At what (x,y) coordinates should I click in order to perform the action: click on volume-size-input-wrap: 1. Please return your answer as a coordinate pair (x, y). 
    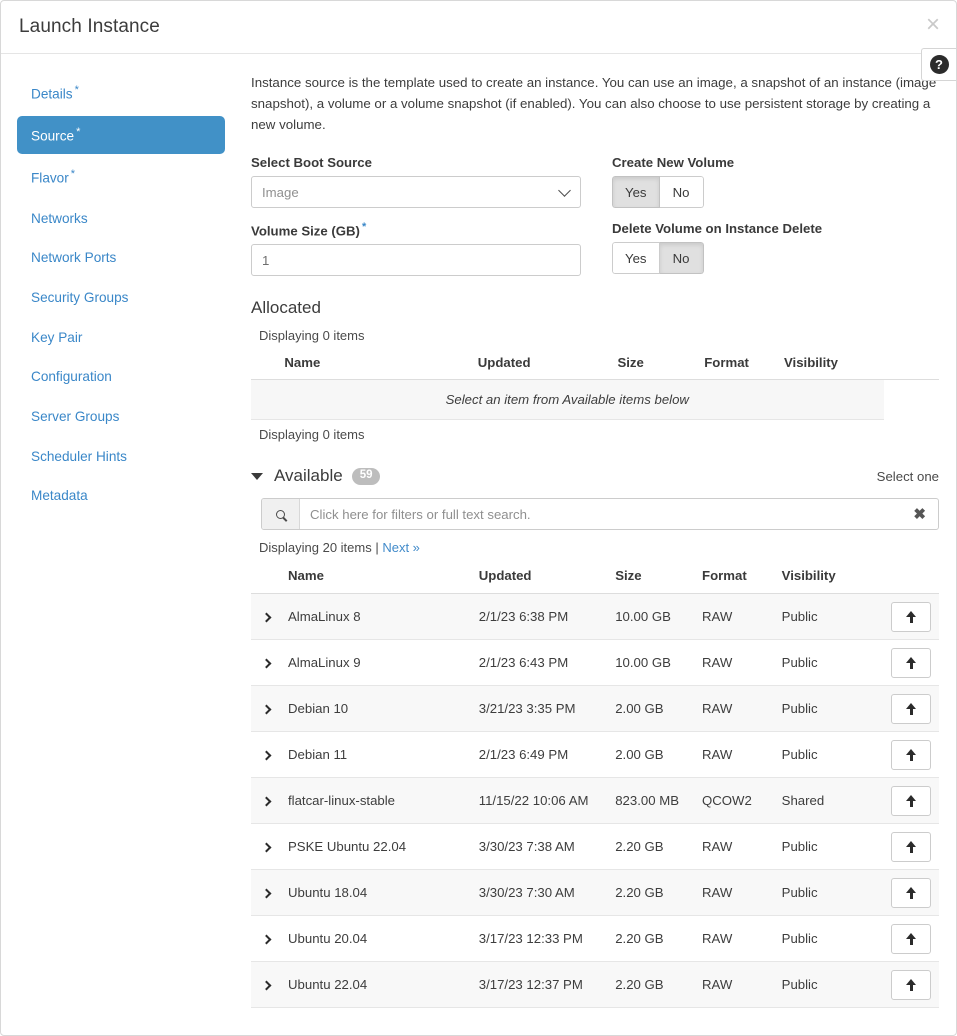
    Looking at the image, I should click on (416, 260).